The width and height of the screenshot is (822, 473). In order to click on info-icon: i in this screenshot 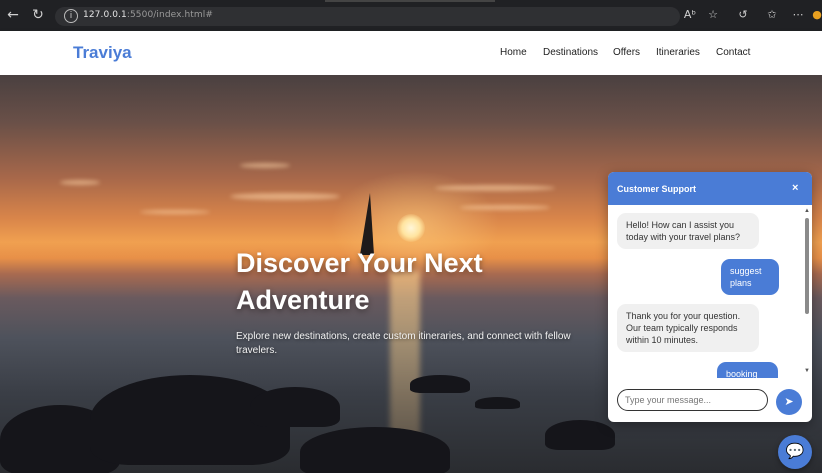, I will do `click(71, 16)`.